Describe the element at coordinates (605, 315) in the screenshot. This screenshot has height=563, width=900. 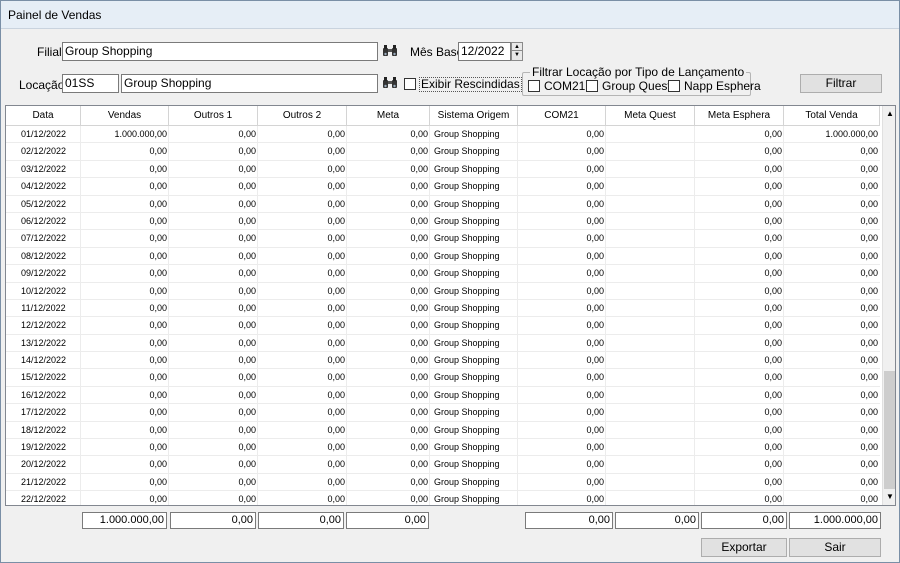
I see `column-divider` at that location.